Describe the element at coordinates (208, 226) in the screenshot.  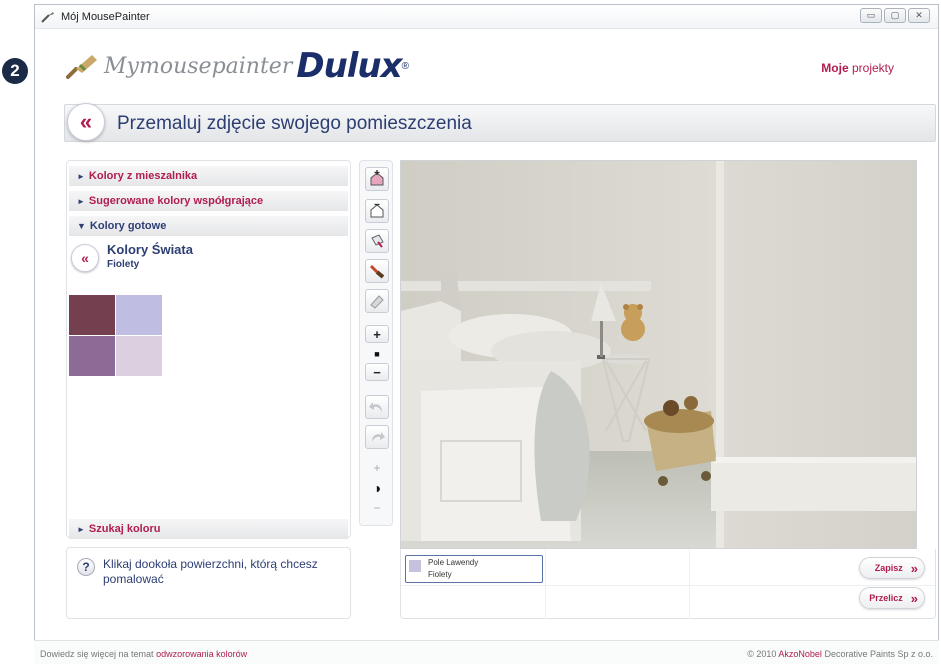
I see `accordion-ready-colors: ▼ Kolory gotowe` at that location.